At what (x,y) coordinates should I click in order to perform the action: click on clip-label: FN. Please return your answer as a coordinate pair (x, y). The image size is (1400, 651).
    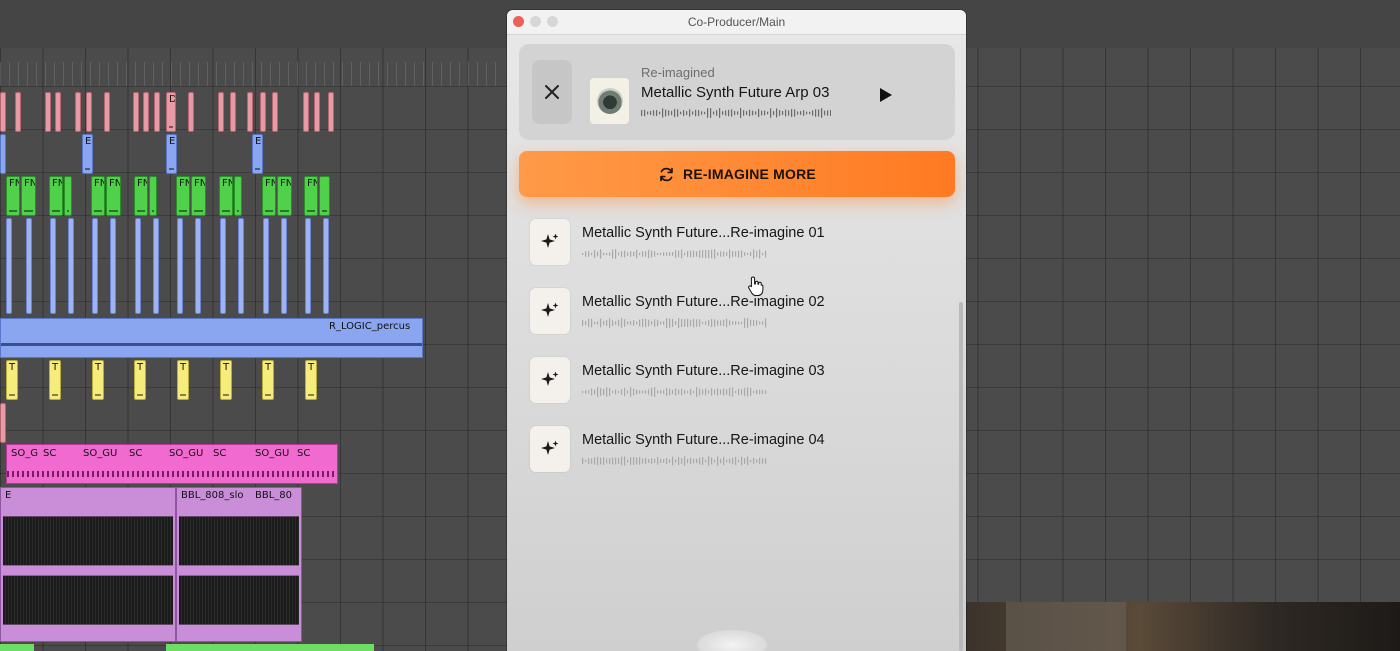
    Looking at the image, I should click on (142, 183).